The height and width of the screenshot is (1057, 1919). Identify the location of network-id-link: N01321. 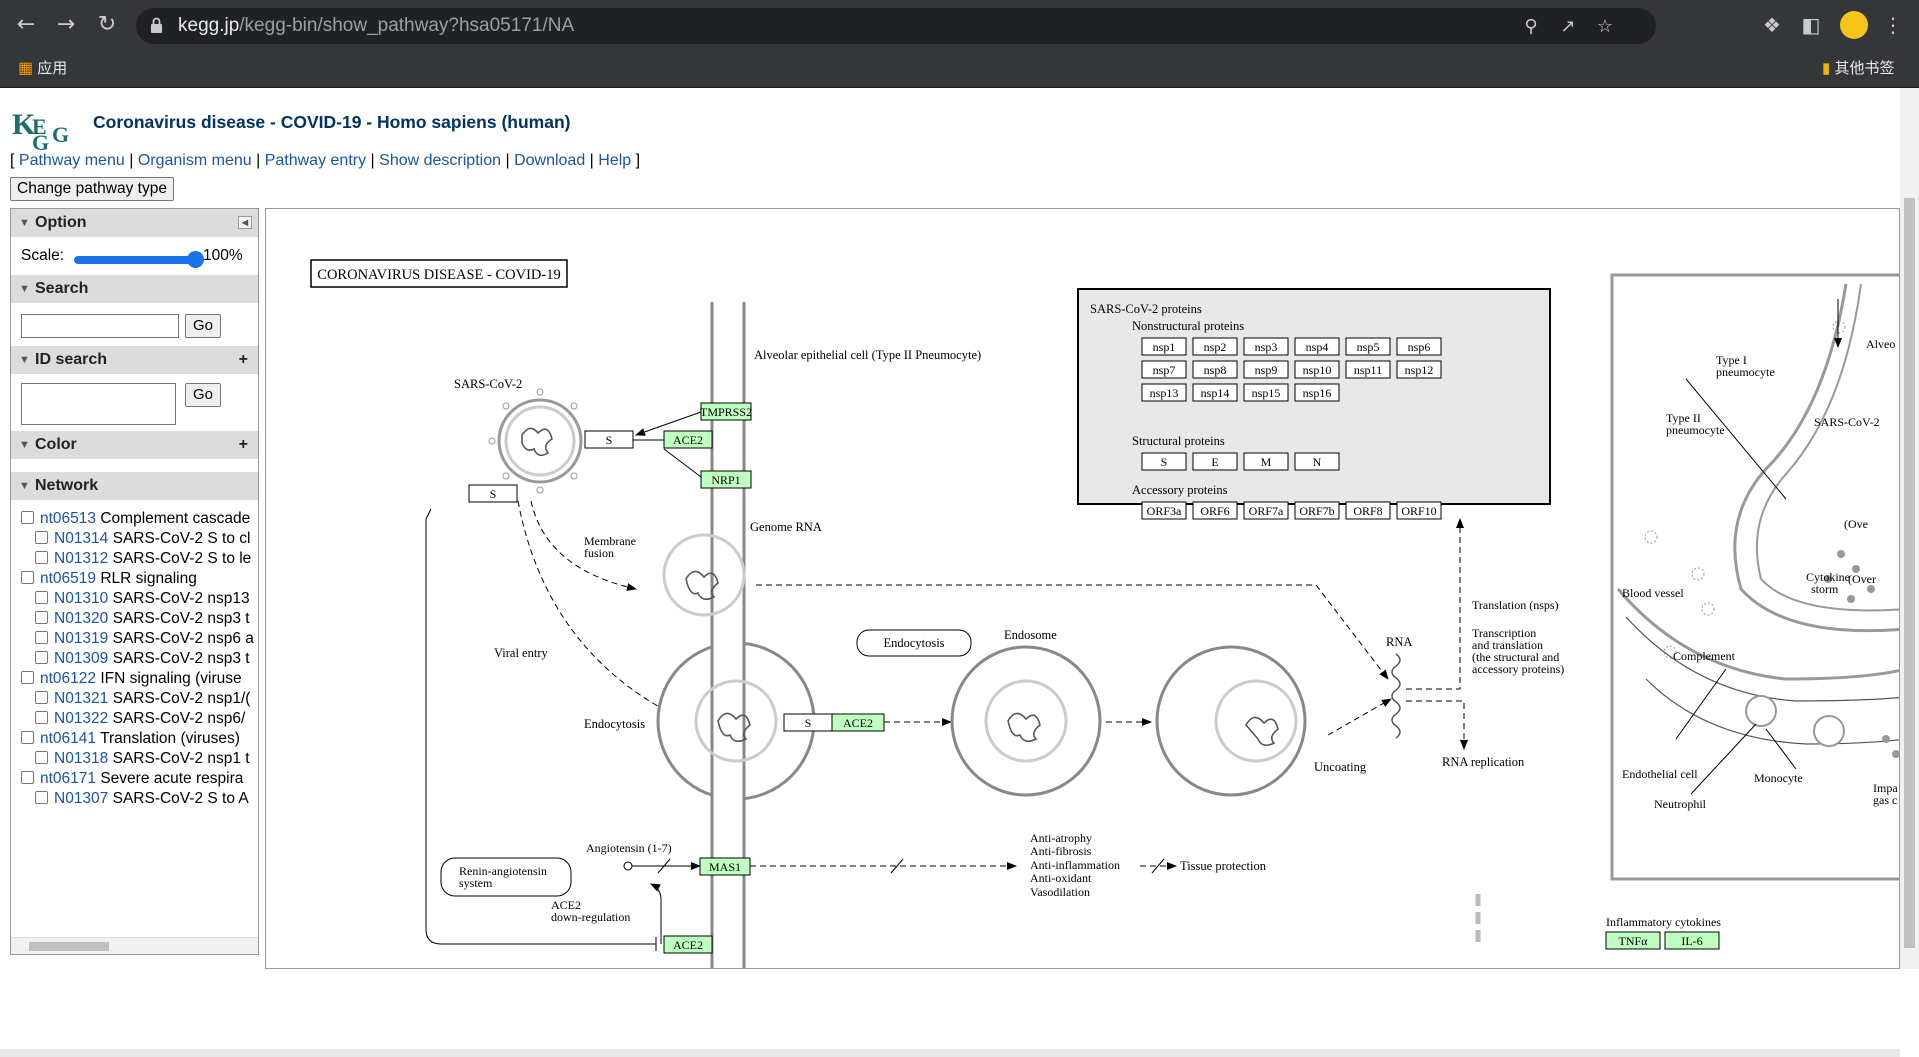
(81, 698).